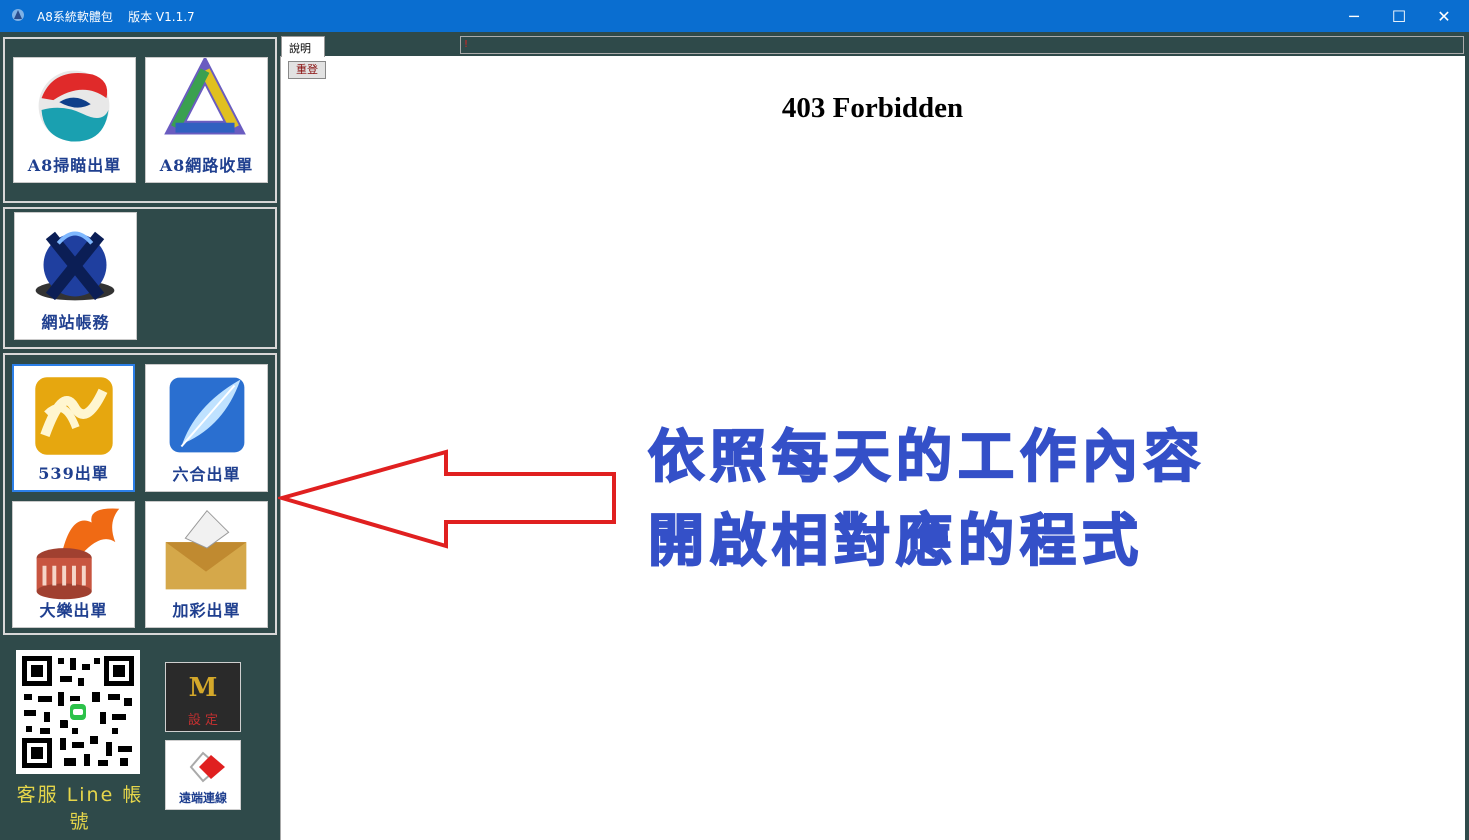 This screenshot has width=1469, height=840. I want to click on remote-connect-label: 遠端連線, so click(202, 798).